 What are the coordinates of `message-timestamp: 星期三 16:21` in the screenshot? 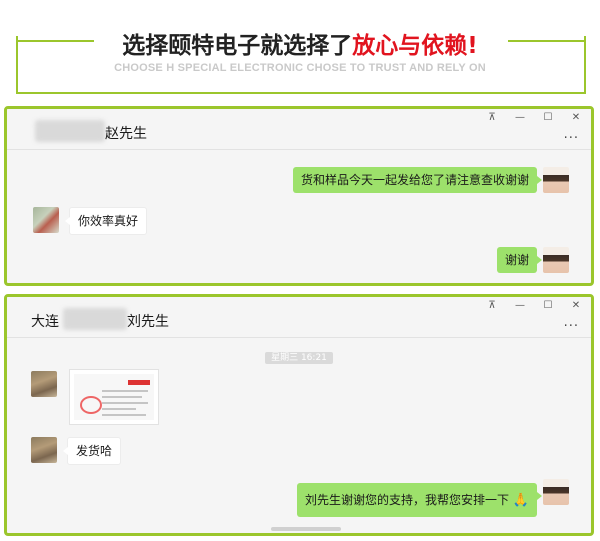 It's located at (299, 354).